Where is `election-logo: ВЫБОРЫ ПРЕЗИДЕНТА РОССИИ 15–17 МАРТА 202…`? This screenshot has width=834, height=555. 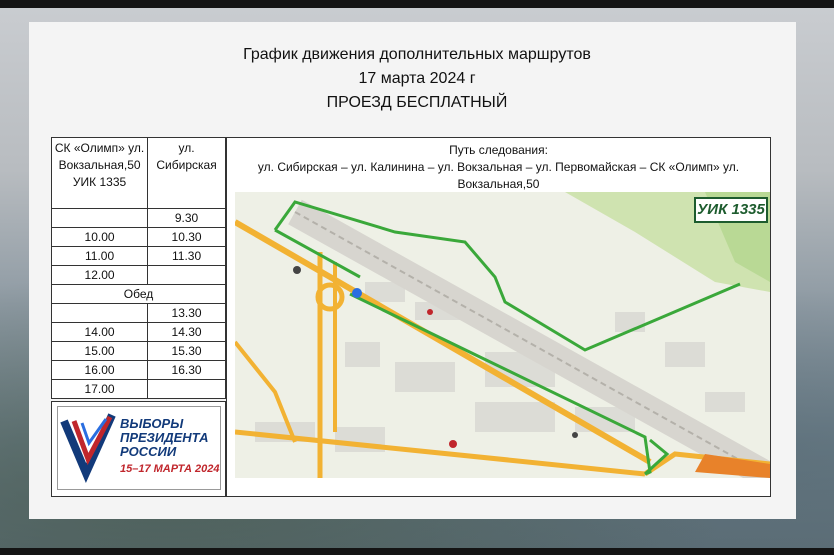
election-logo: ВЫБОРЫ ПРЕЗИДЕНТА РОССИИ 15–17 МАРТА 202… is located at coordinates (139, 448).